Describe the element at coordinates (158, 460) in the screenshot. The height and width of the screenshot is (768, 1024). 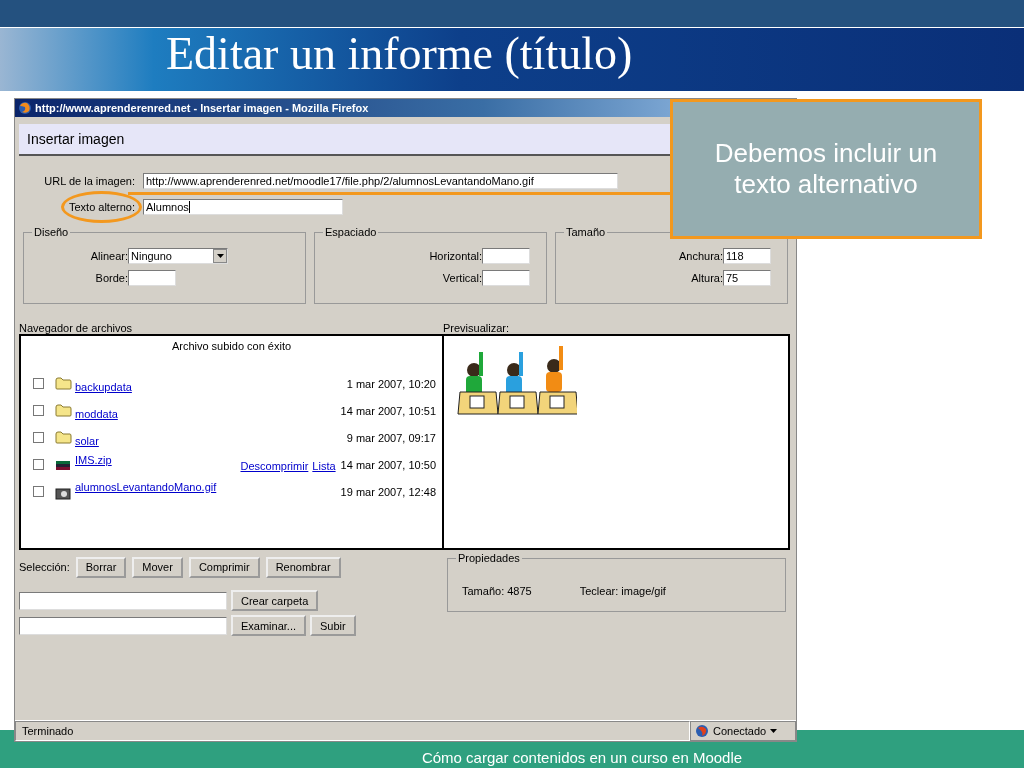
I see `file-link: IMS.zip` at that location.